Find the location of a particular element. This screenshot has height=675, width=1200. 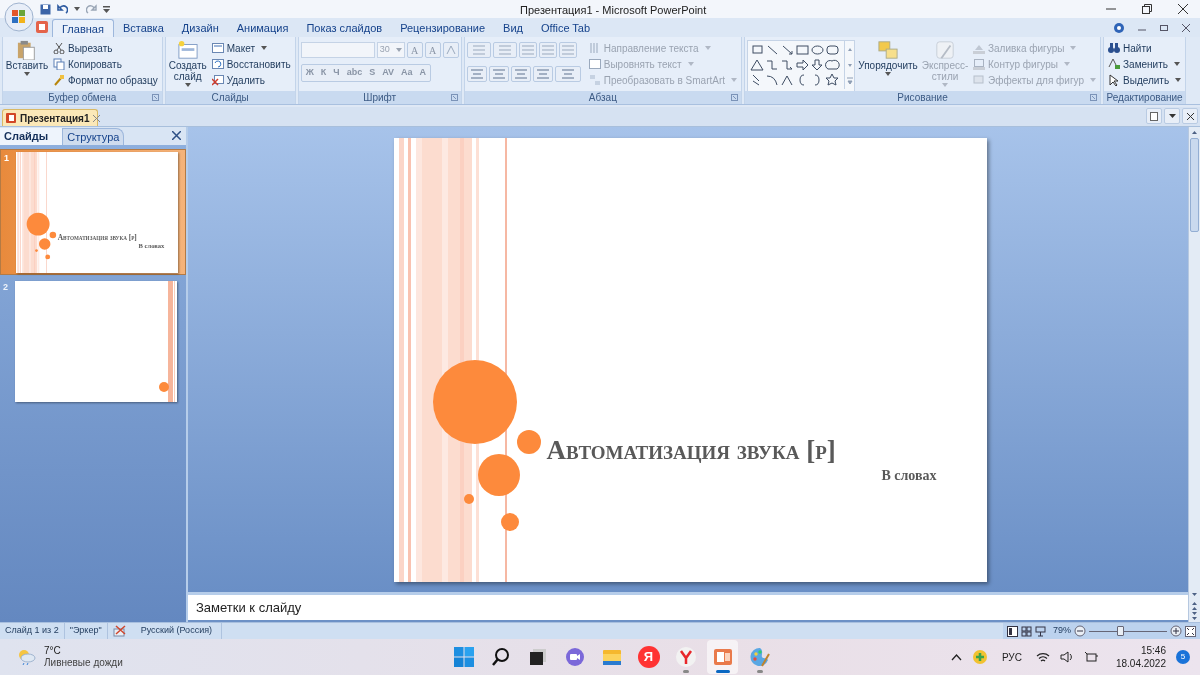

vertical-scrollbar is located at coordinates (1194, 374).